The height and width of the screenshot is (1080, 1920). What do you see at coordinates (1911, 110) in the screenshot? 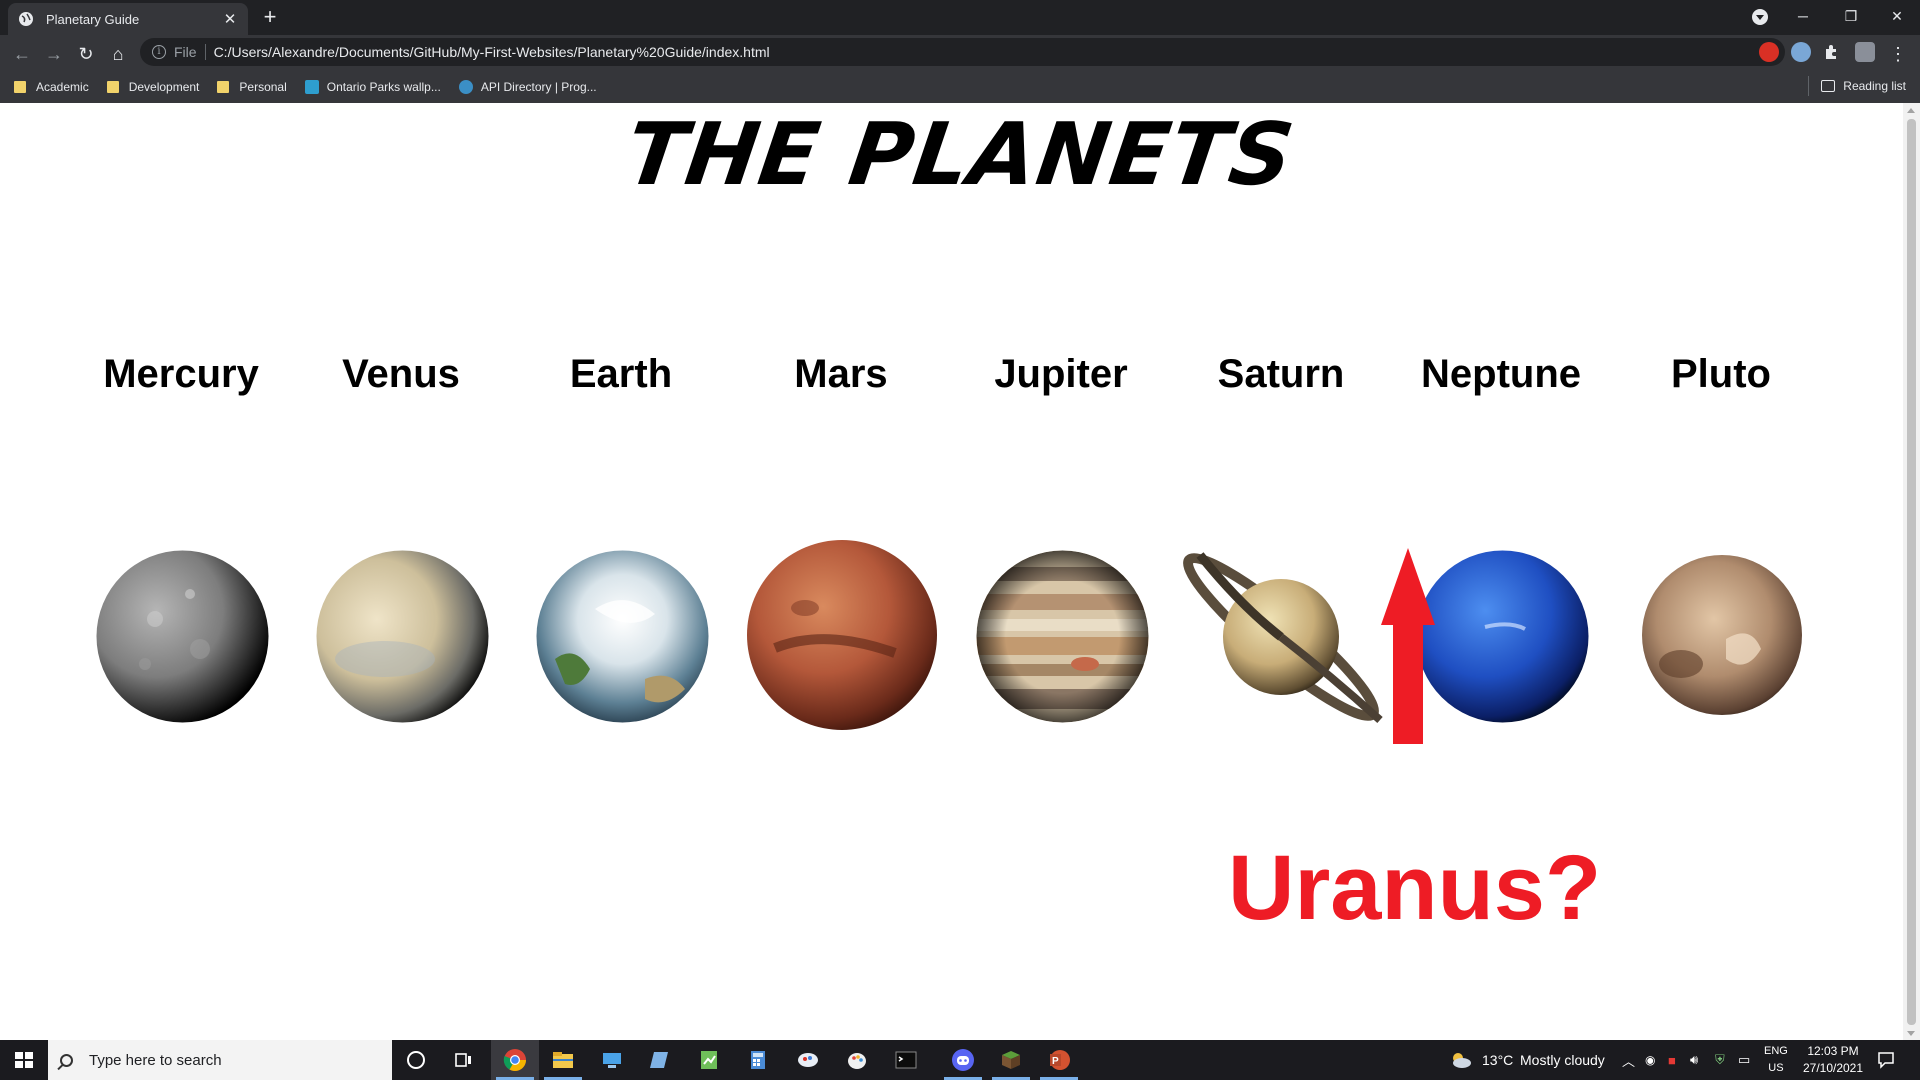
I see `scroll-up-icon` at bounding box center [1911, 110].